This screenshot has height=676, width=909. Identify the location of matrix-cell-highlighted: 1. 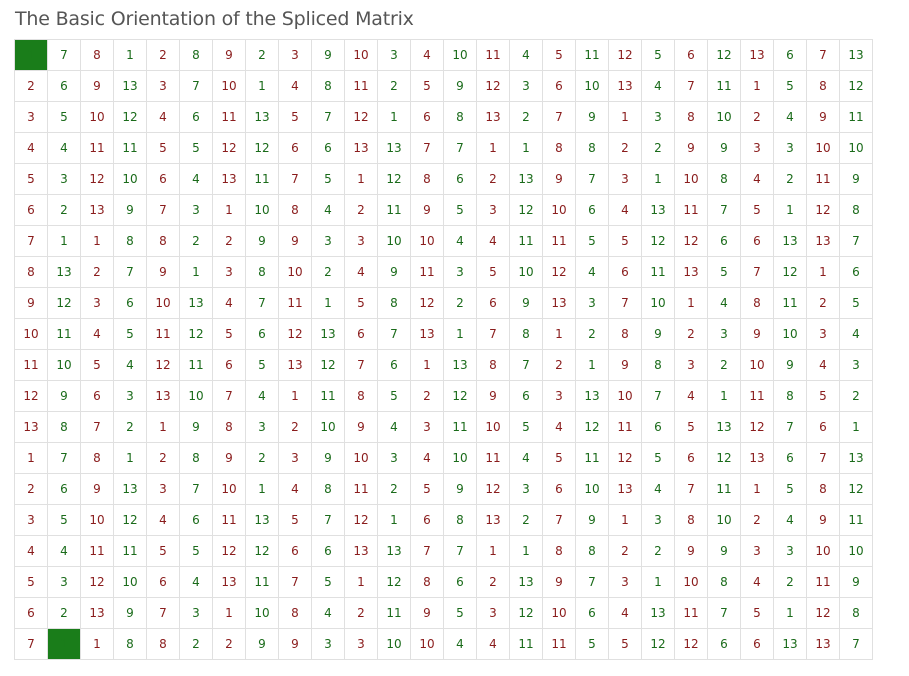
(31, 55).